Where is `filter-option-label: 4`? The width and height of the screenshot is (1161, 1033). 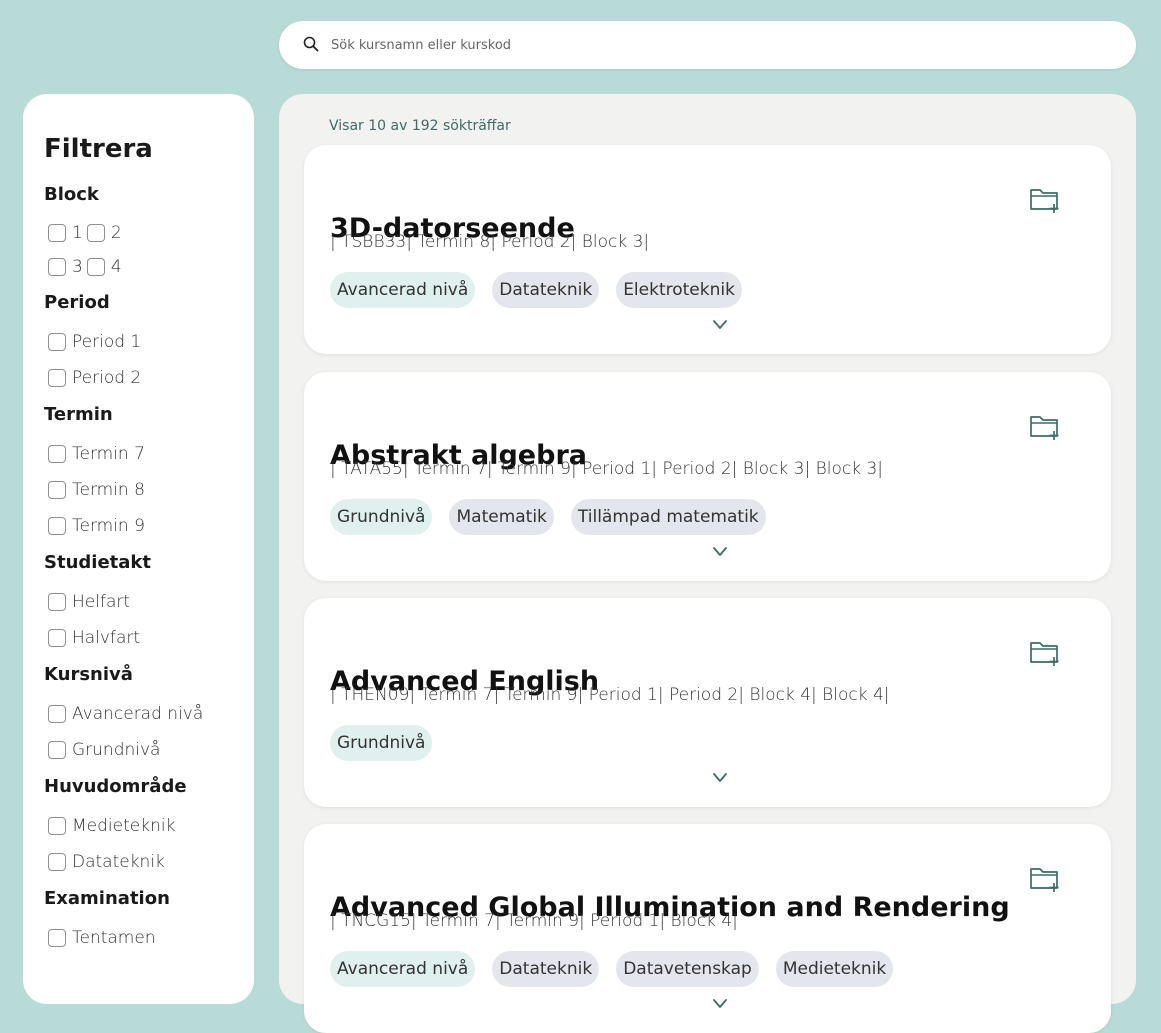 filter-option-label: 4 is located at coordinates (116, 267).